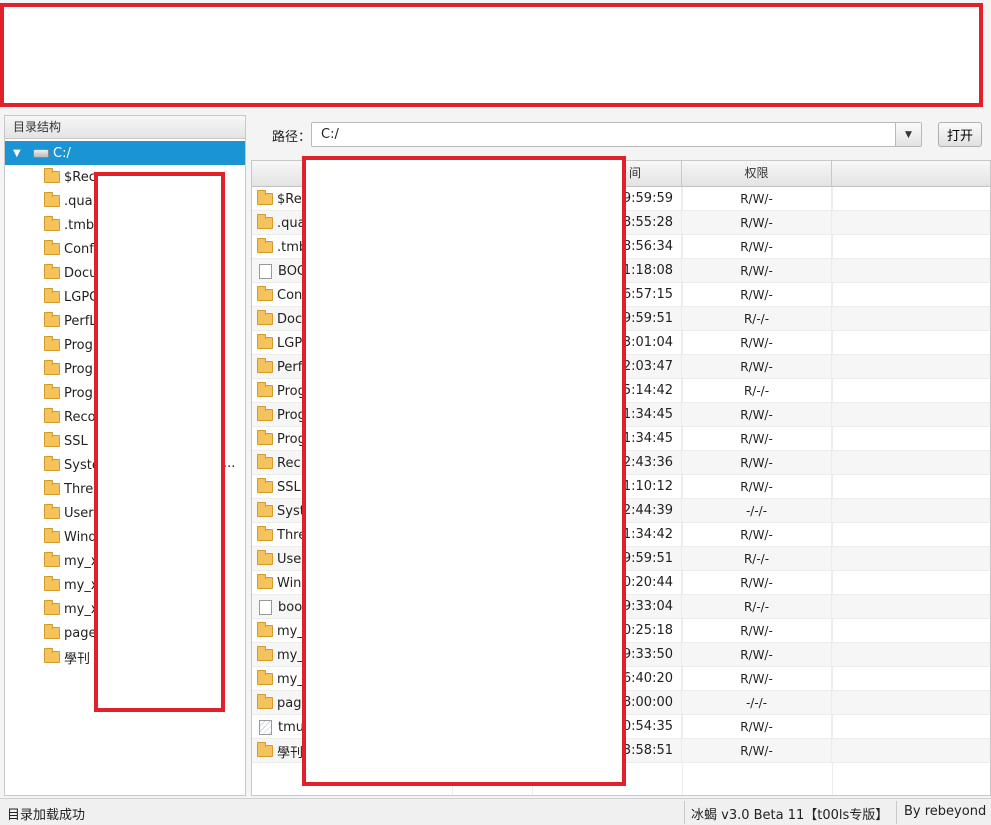 This screenshot has width=991, height=825. What do you see at coordinates (616, 134) in the screenshot?
I see `path-combobox: C:/ ▼` at bounding box center [616, 134].